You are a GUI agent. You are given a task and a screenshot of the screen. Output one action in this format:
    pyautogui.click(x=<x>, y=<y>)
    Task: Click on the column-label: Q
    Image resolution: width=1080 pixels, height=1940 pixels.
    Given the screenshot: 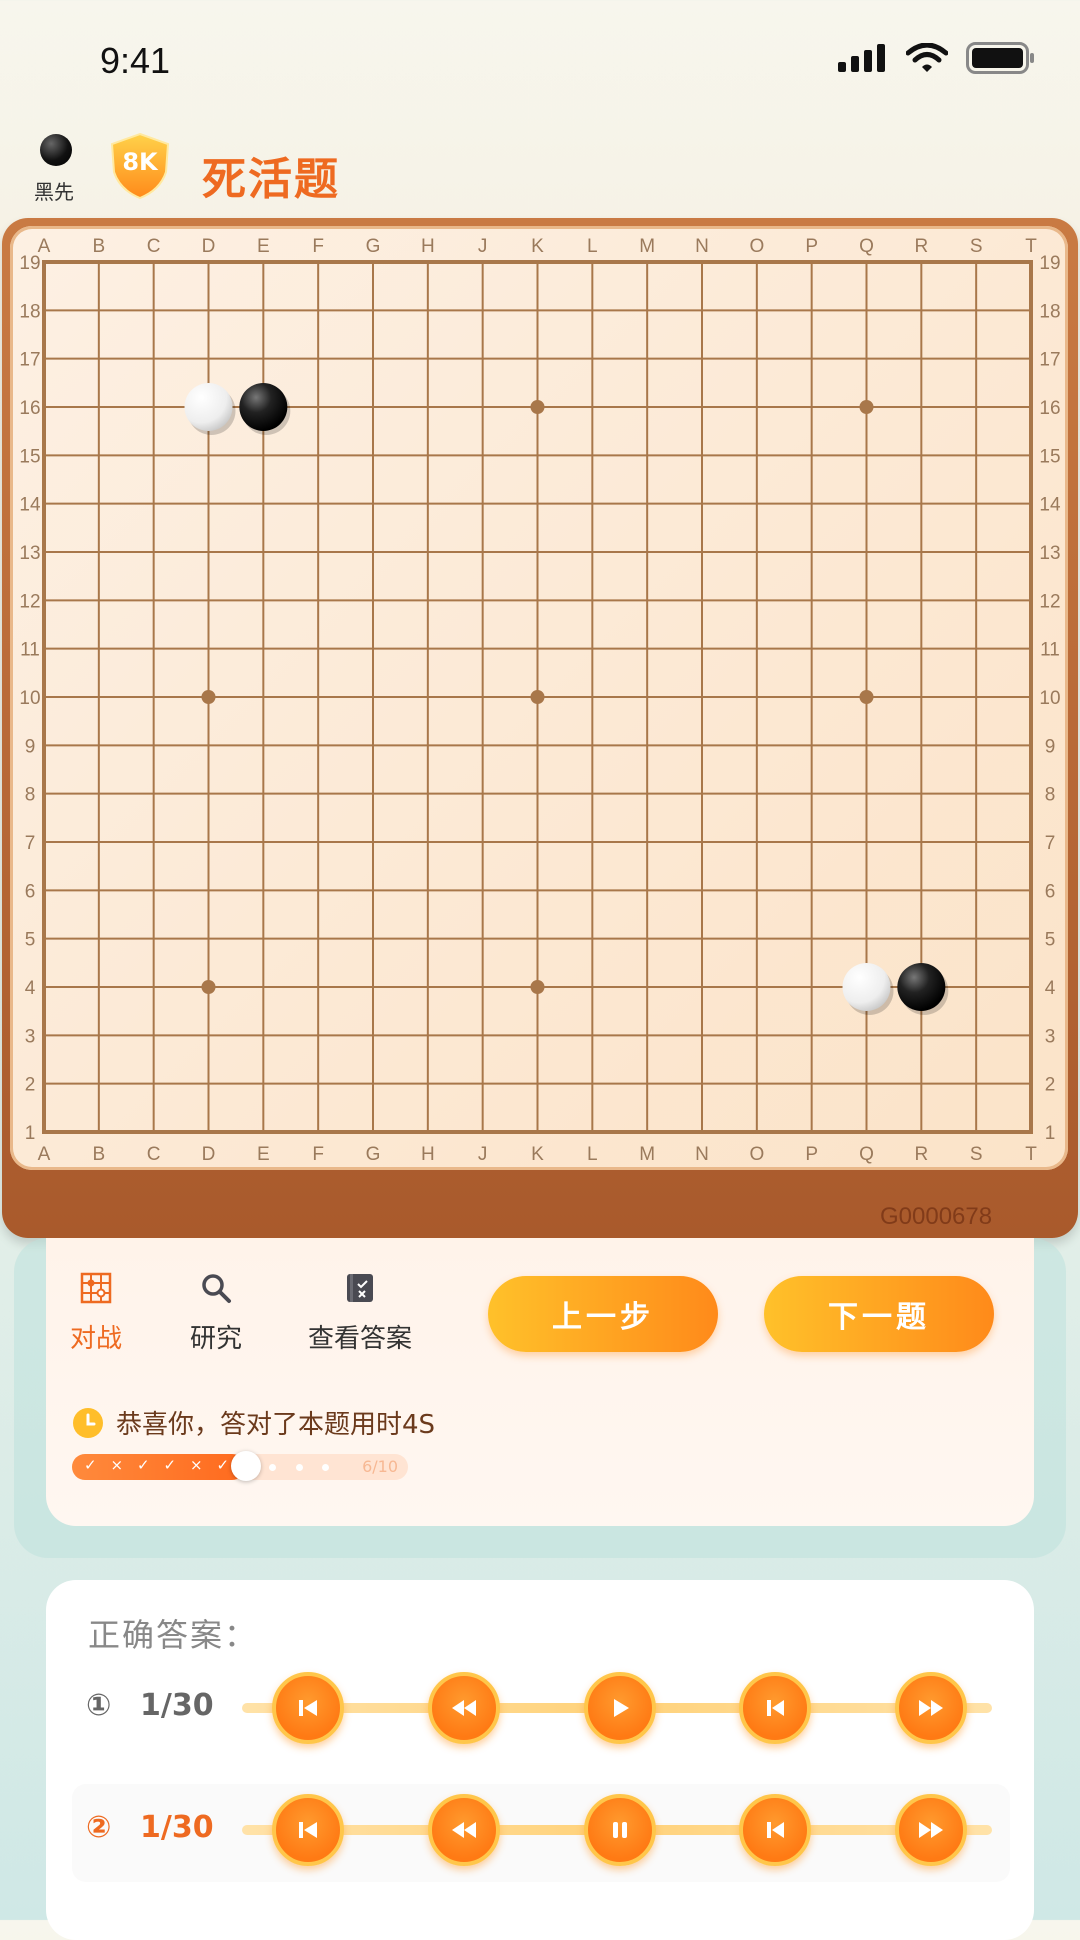 What is the action you would take?
    pyautogui.click(x=866, y=246)
    